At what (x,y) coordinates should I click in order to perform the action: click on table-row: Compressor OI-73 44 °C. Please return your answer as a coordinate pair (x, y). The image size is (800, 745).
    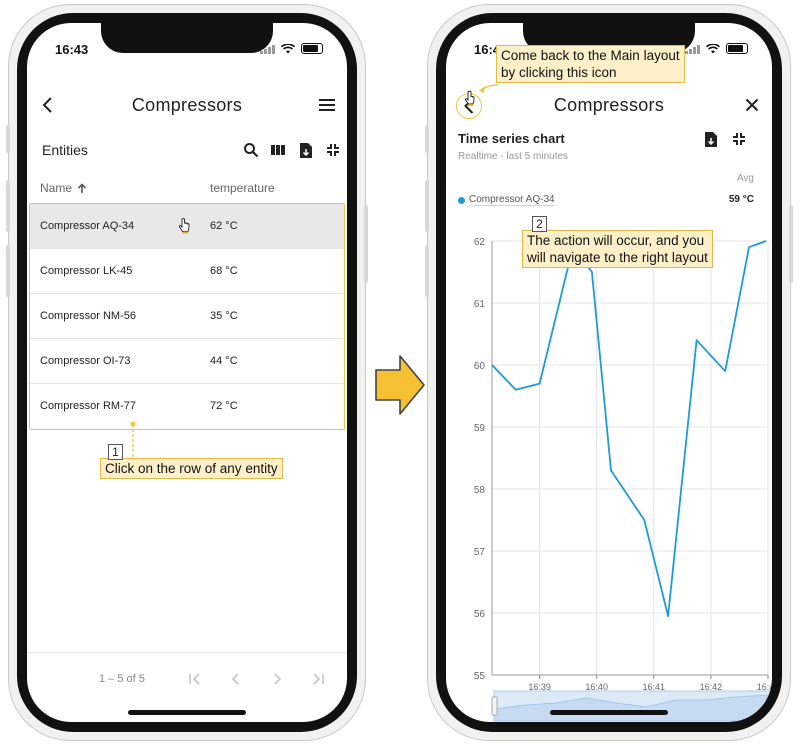
    Looking at the image, I should click on (187, 361).